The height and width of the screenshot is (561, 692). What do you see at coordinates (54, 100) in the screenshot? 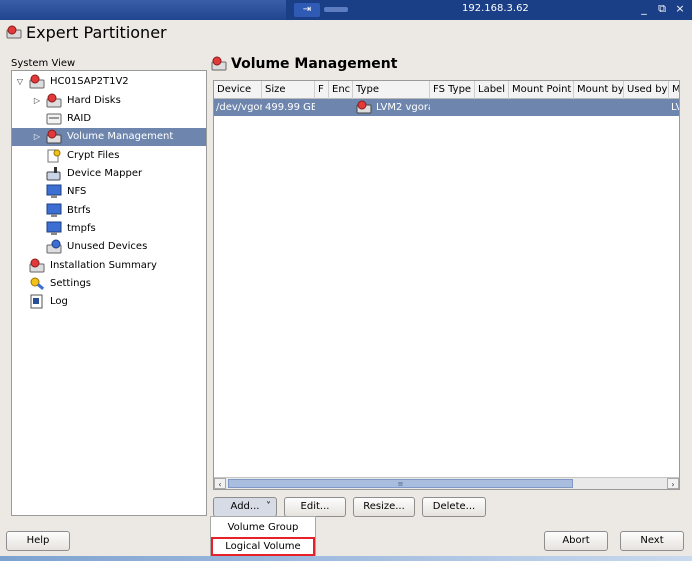
I see `harddisk-icon` at bounding box center [54, 100].